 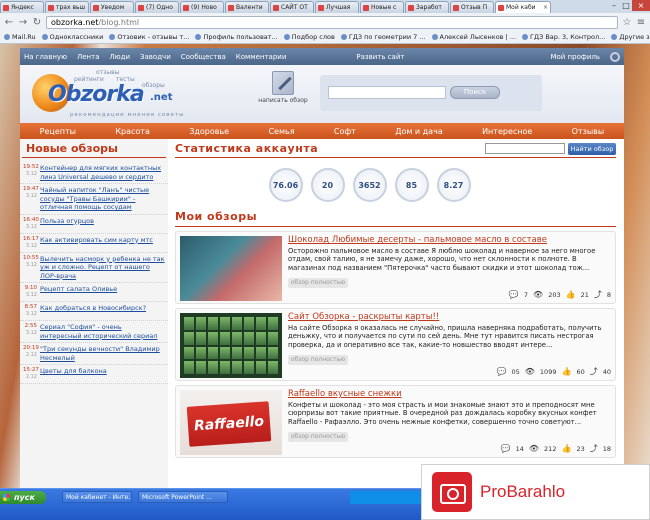 What do you see at coordinates (102, 353) in the screenshot?
I see `news-link: "Три секунды вечности" Владимир Несмелый` at bounding box center [102, 353].